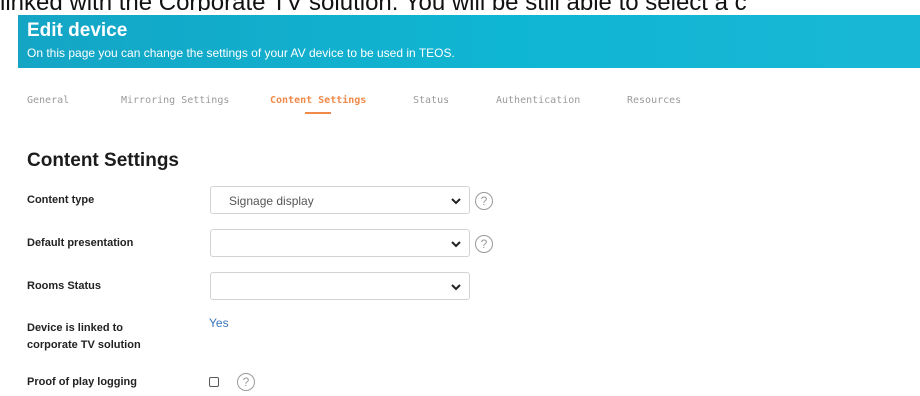  What do you see at coordinates (654, 100) in the screenshot?
I see `tab-resources: Resources` at bounding box center [654, 100].